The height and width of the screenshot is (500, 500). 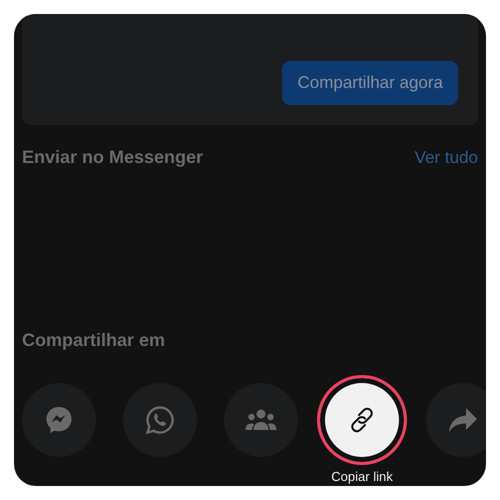 What do you see at coordinates (370, 83) in the screenshot?
I see `share-now-button: Compartilhar agora` at bounding box center [370, 83].